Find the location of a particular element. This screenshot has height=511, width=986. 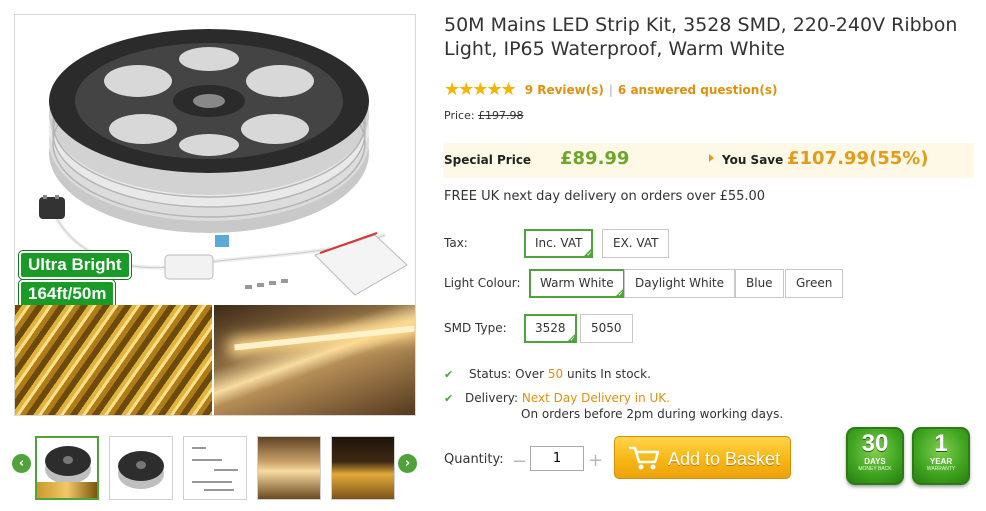

guarantee-unit: YEAR is located at coordinates (941, 461).